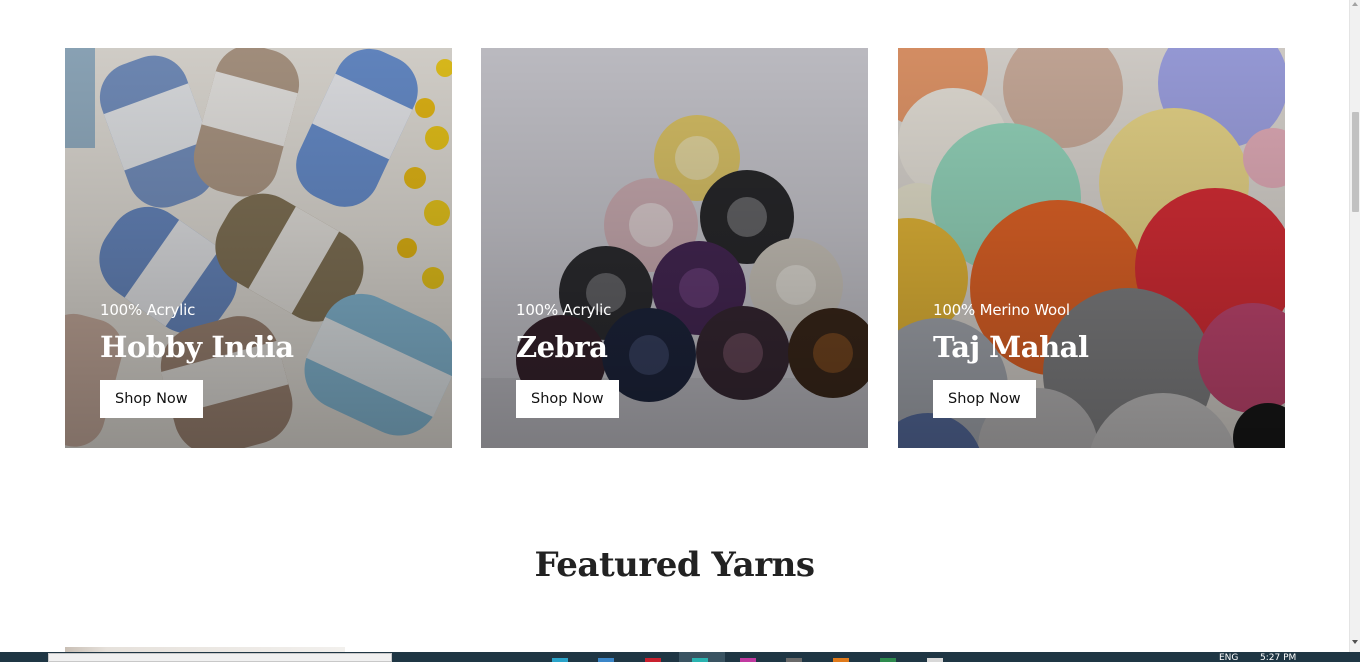  I want to click on taskbar-search-box, so click(220, 657).